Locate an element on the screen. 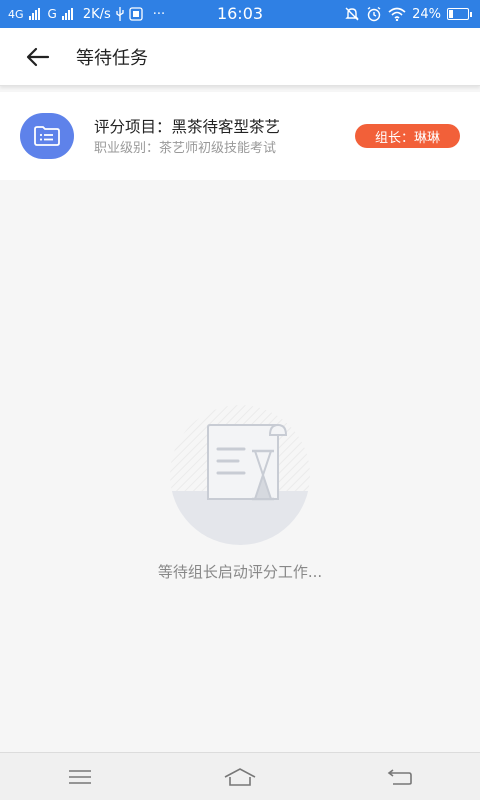 Image resolution: width=480 pixels, height=800 pixels. nav-back-button is located at coordinates (400, 776).